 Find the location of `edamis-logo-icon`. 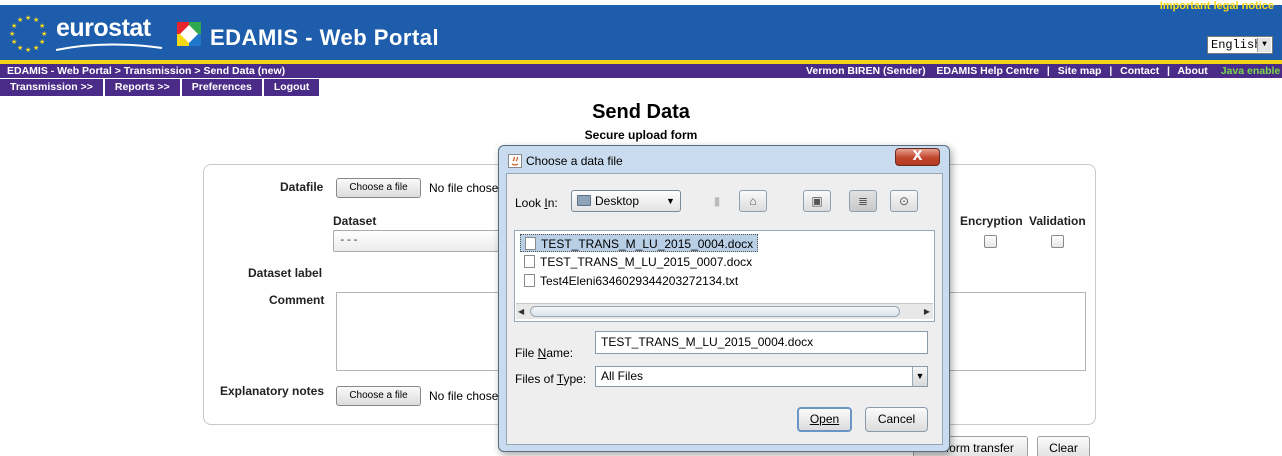

edamis-logo-icon is located at coordinates (189, 34).